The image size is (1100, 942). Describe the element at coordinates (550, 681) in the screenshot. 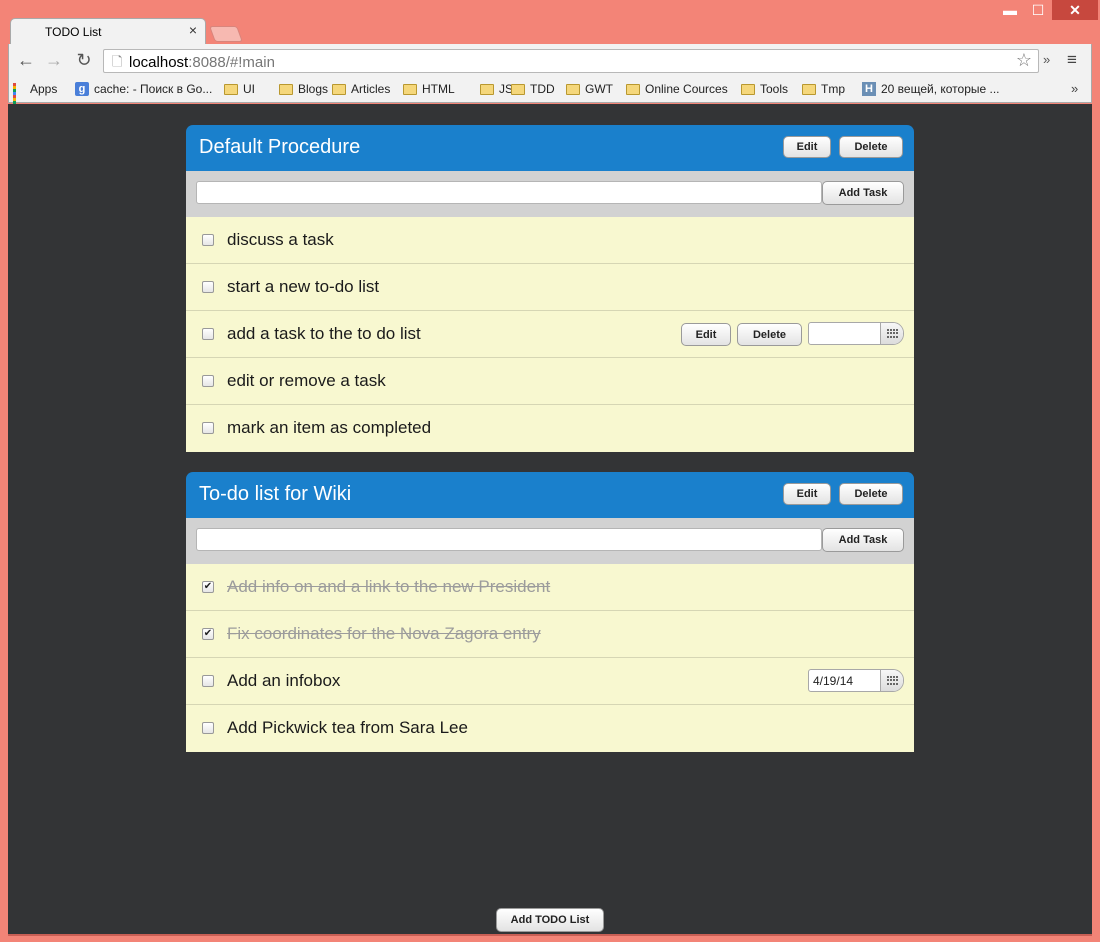

I see `task-row: Add an infobox 4/19/14` at that location.